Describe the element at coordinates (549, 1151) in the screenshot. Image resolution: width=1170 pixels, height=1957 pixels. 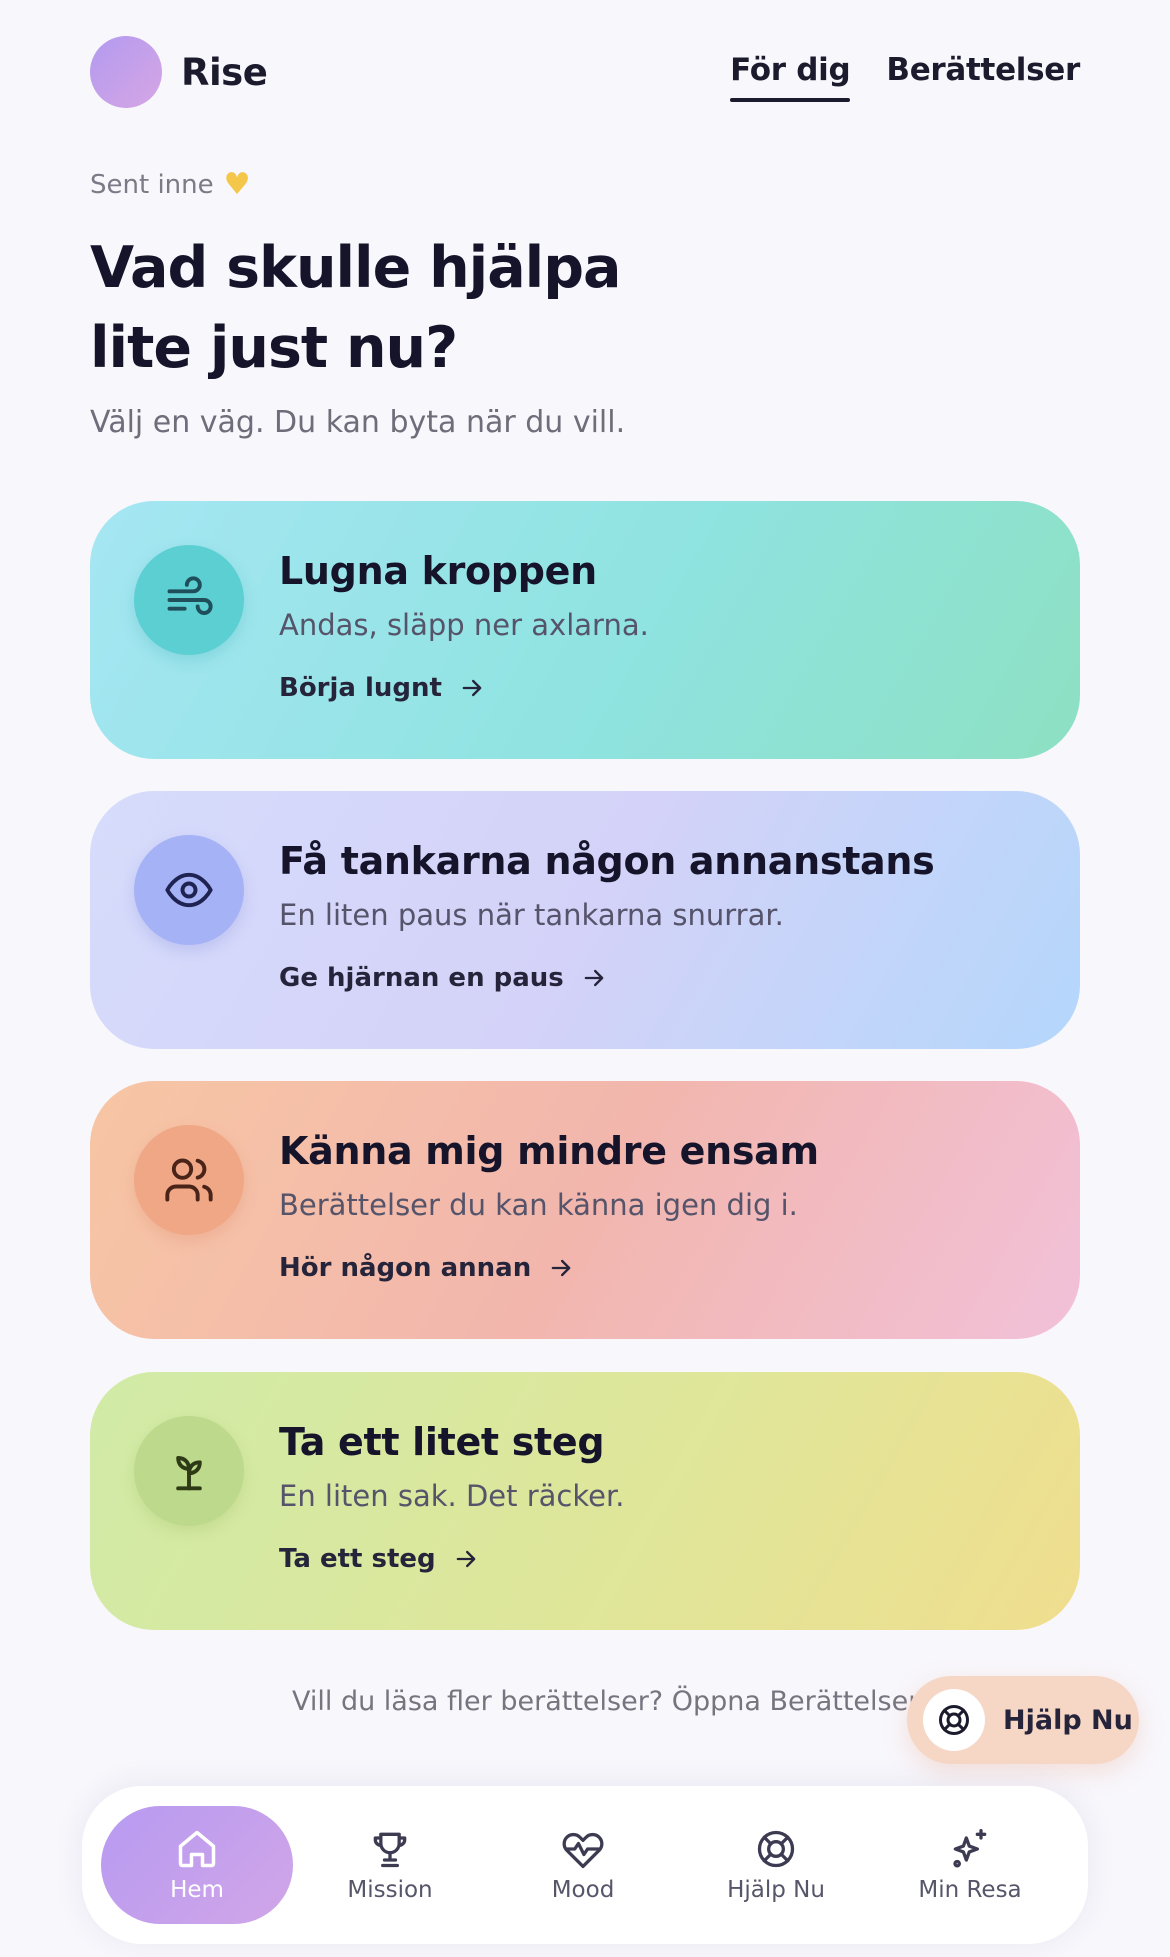
I see `card-title: Känna mig mindre ensam` at that location.